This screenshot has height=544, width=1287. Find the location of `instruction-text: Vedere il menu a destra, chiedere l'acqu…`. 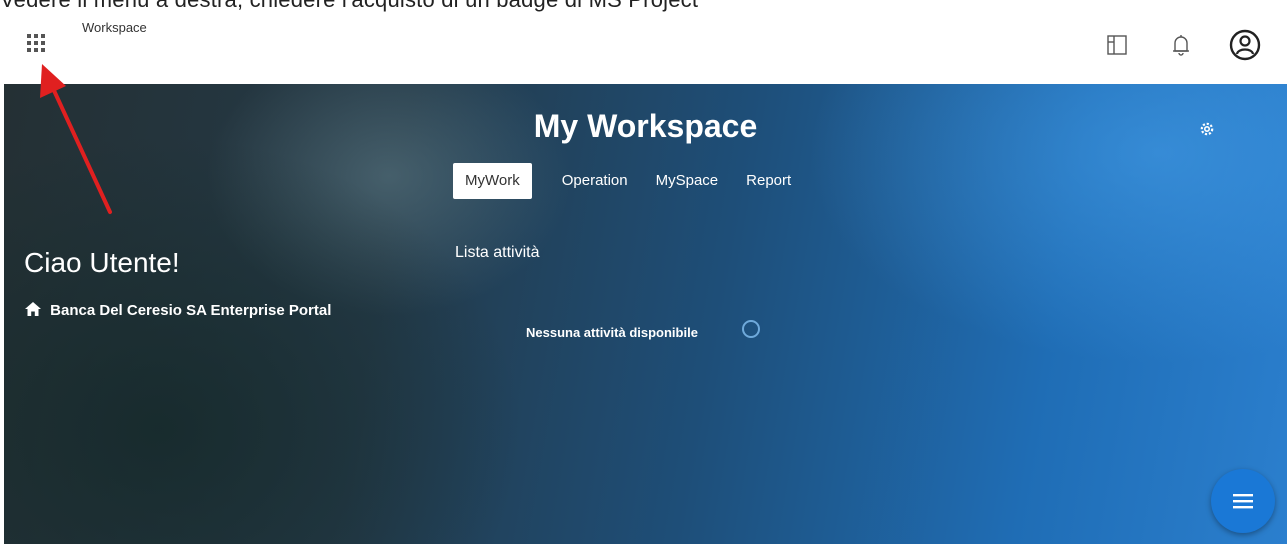

instruction-text: Vedere il menu a destra, chiedere l'acqu… is located at coordinates (349, 6).